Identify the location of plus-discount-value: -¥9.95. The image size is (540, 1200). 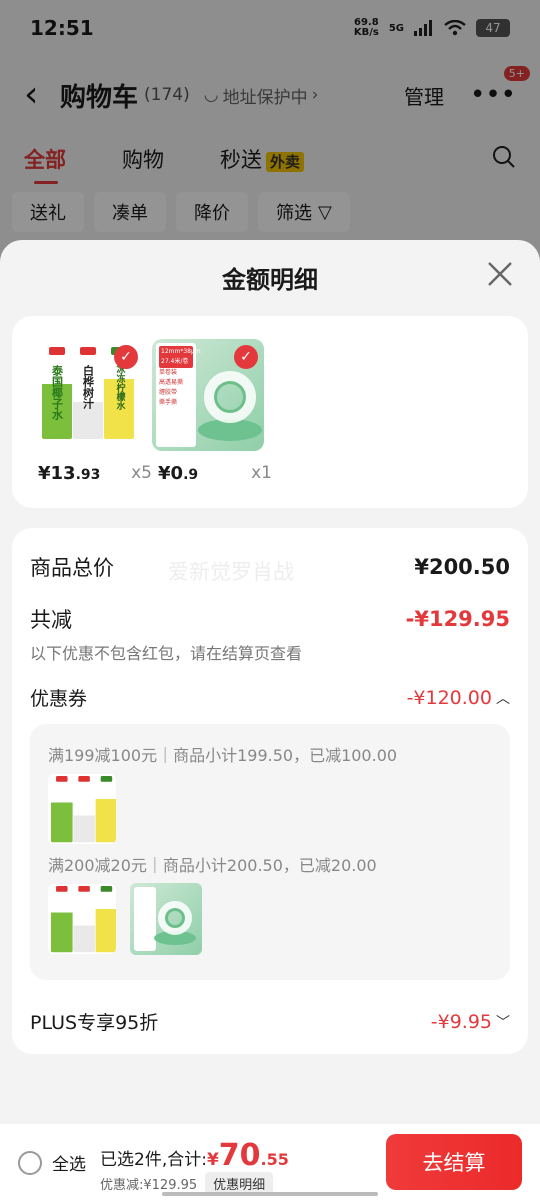
(461, 1021).